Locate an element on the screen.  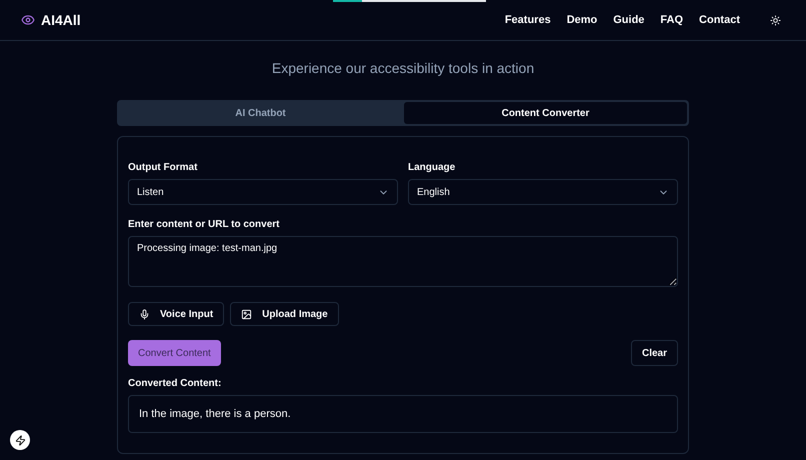
nav-link: FAQ is located at coordinates (672, 20).